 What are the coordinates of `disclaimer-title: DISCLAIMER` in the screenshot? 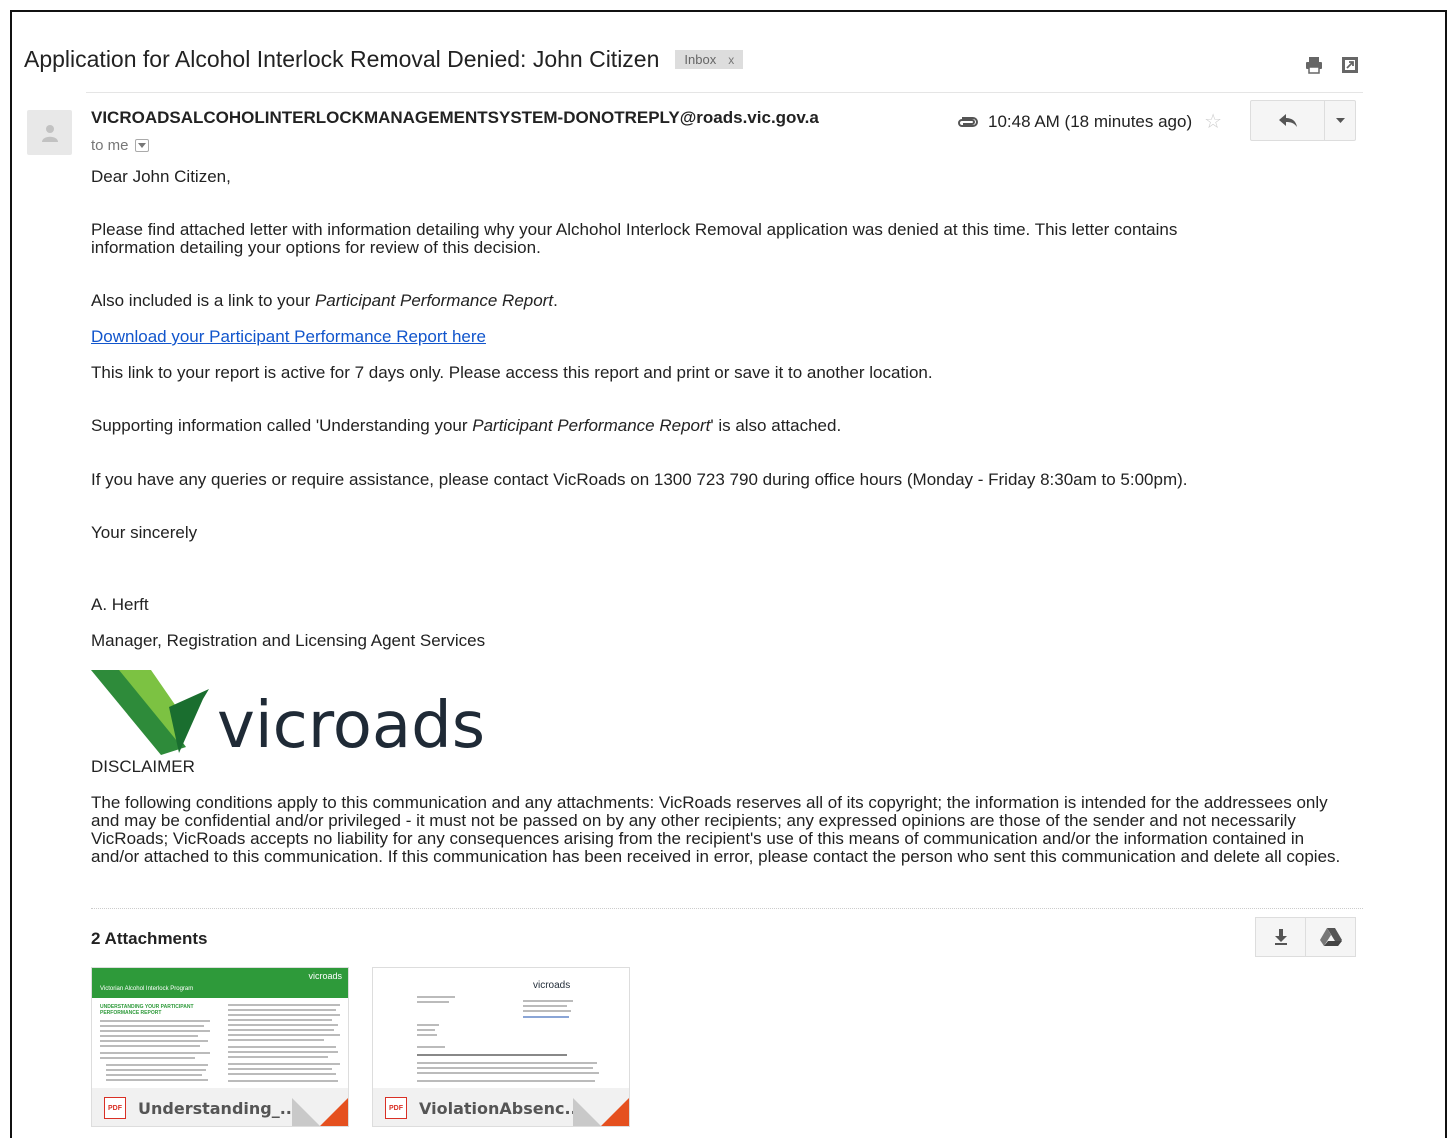 It's located at (143, 766).